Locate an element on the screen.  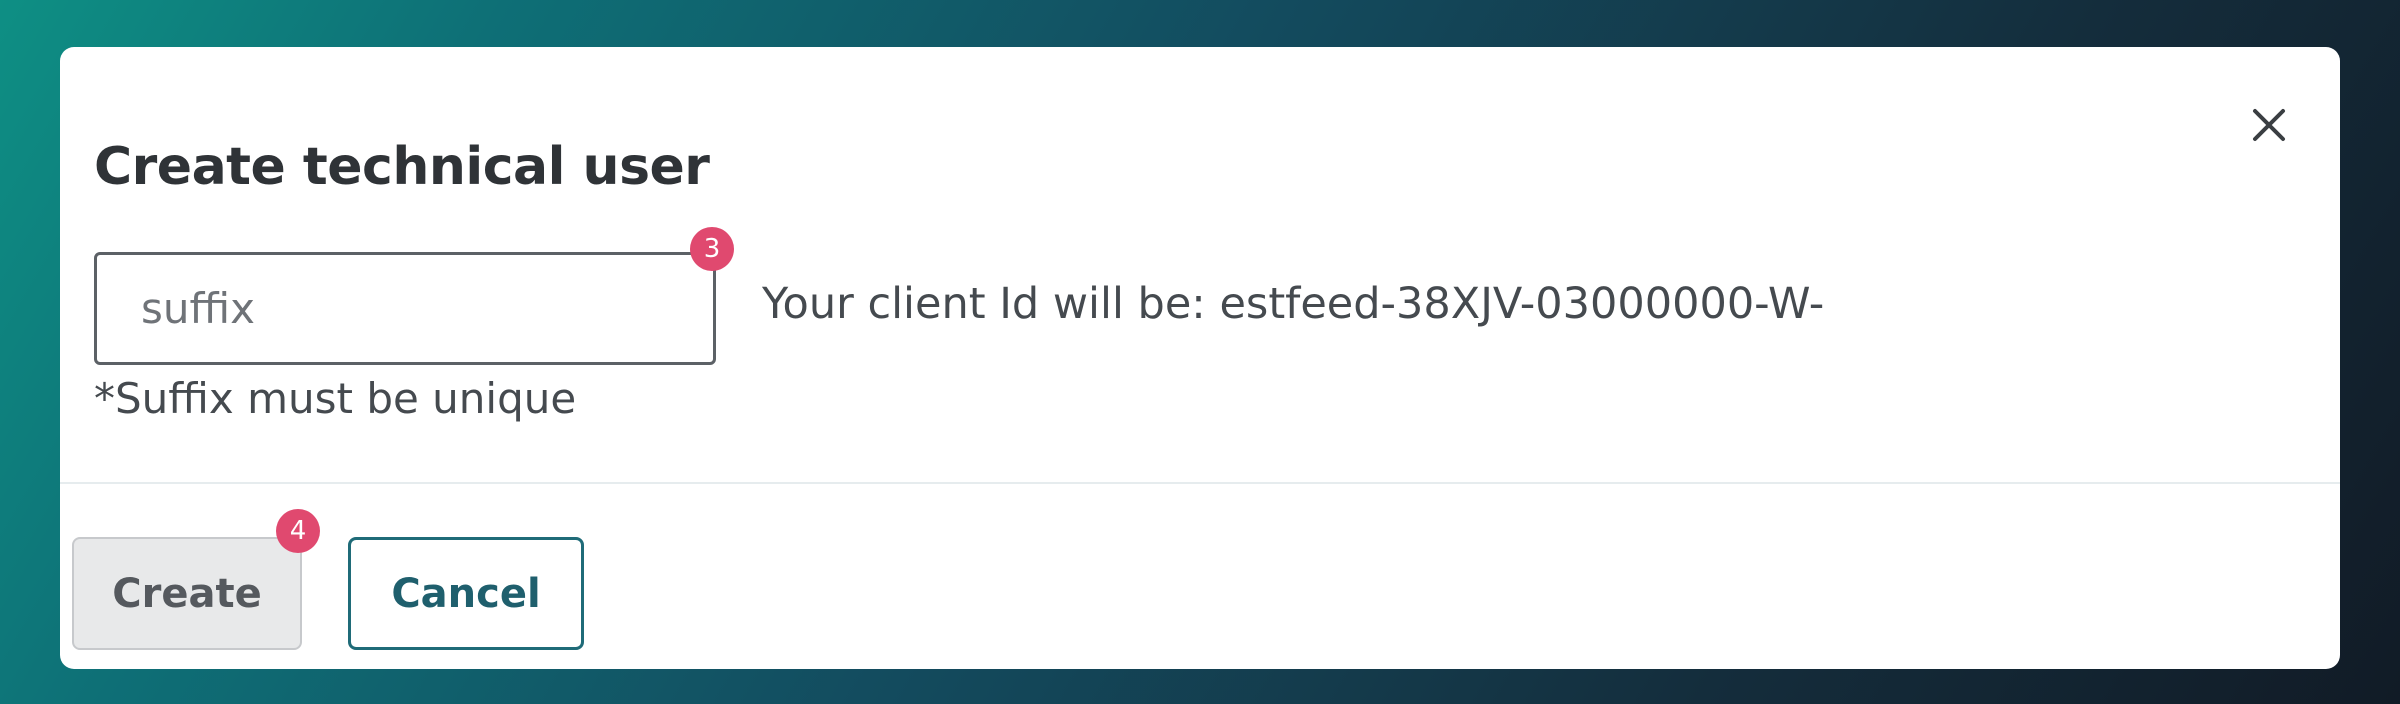
create-button: Create is located at coordinates (187, 593).